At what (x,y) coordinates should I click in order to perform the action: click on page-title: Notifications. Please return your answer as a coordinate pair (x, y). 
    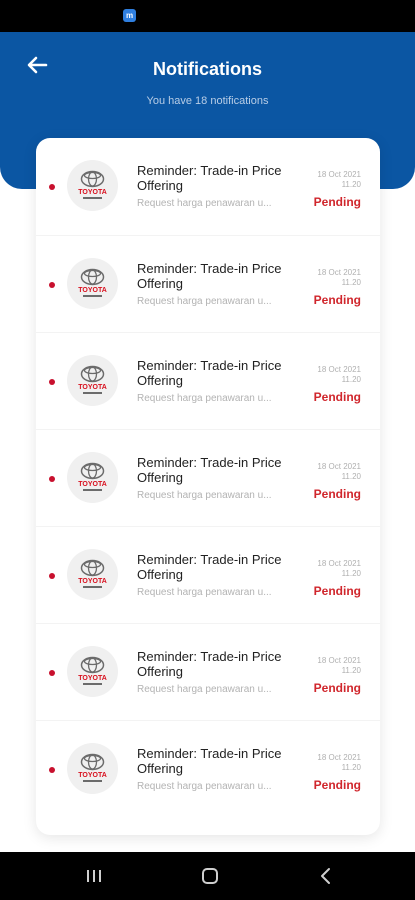
    Looking at the image, I should click on (207, 69).